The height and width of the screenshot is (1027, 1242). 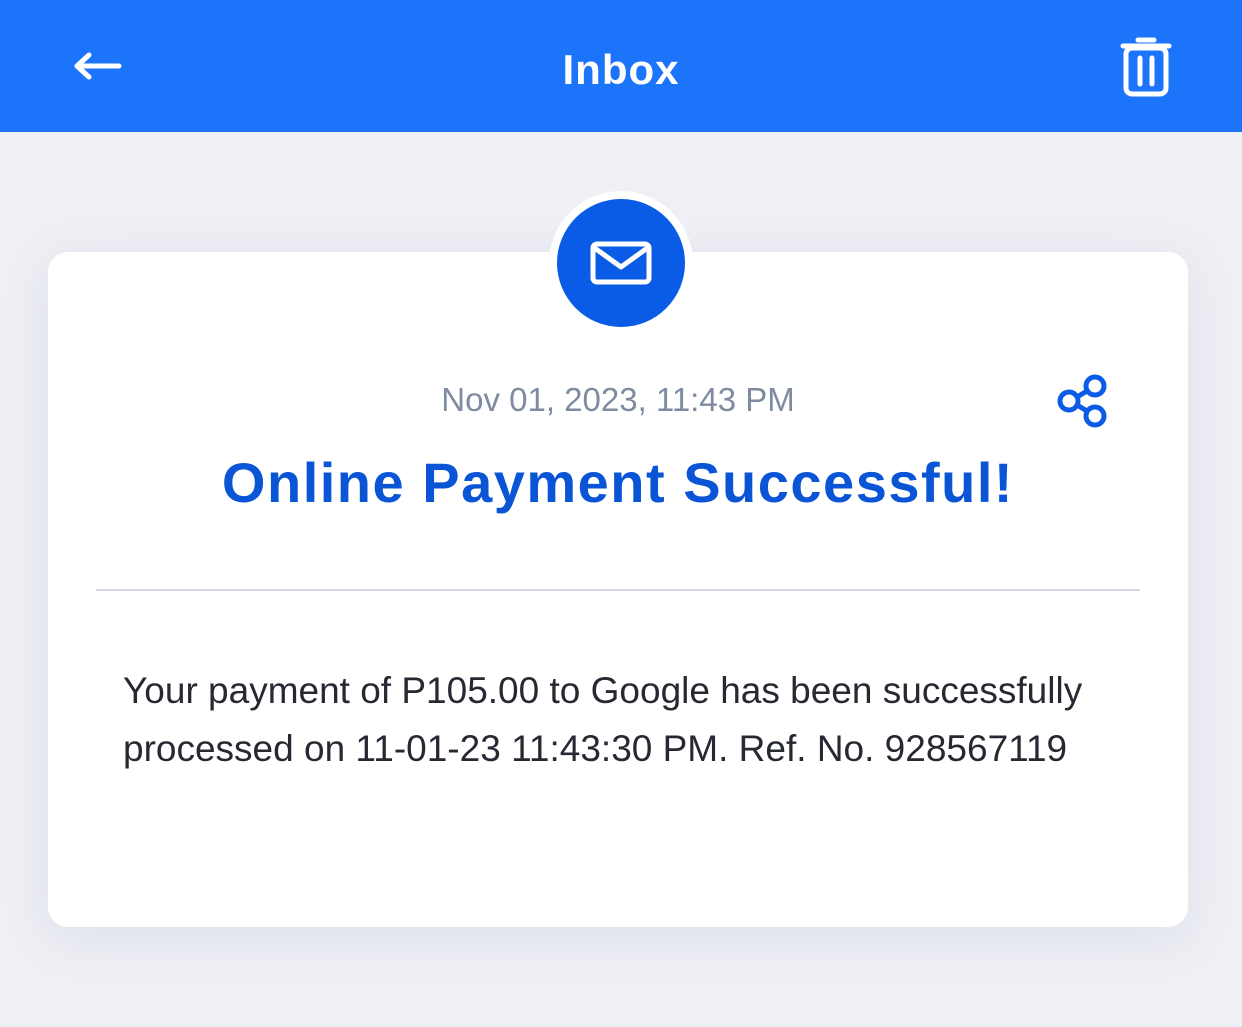 I want to click on page-title: Inbox, so click(x=621, y=69).